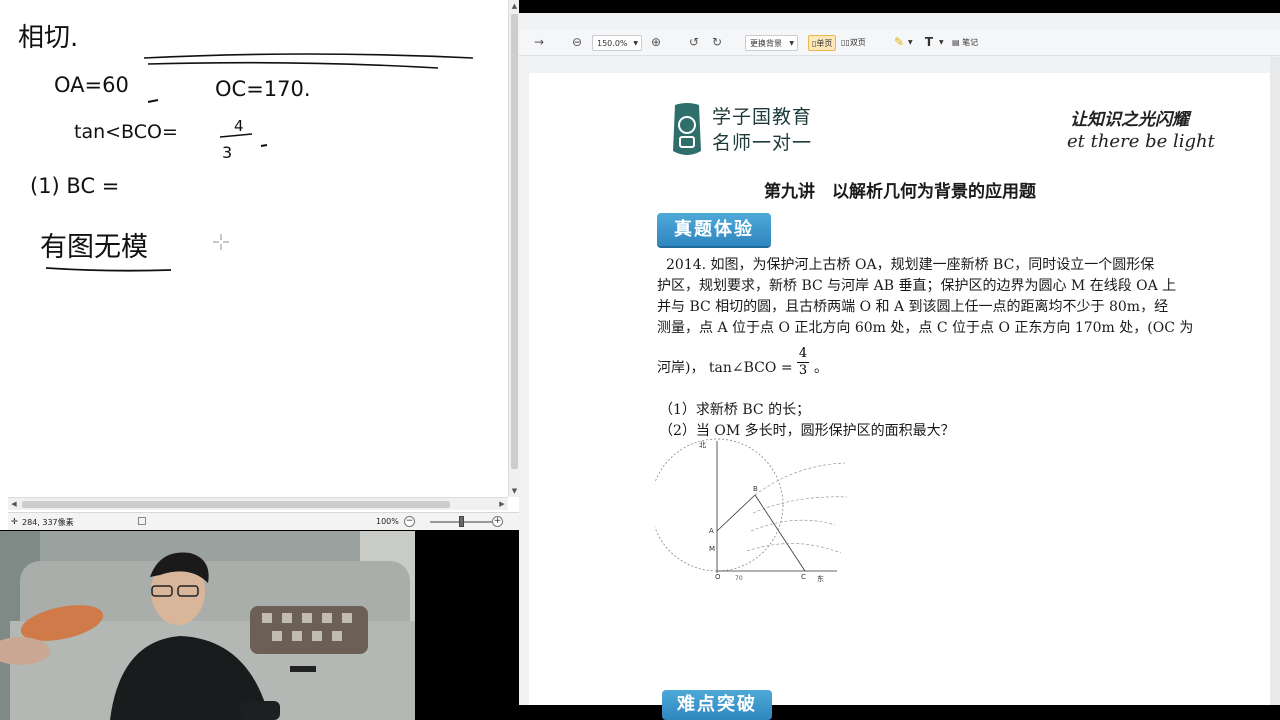 The height and width of the screenshot is (720, 1280). Describe the element at coordinates (142, 521) in the screenshot. I see `selection-size-icon` at that location.